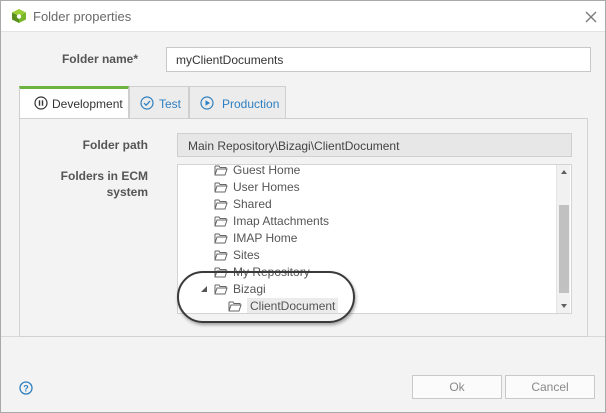 The height and width of the screenshot is (413, 606). What do you see at coordinates (87, 104) in the screenshot?
I see `tab-development-label: Development` at bounding box center [87, 104].